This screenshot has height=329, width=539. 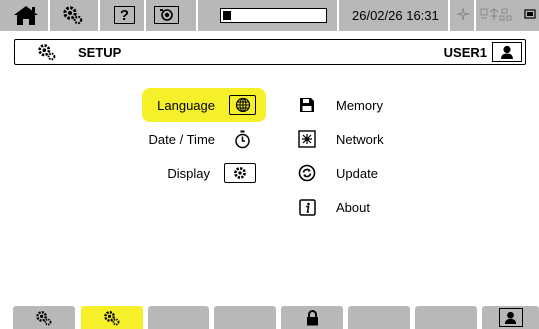 I want to click on stopwatch-icon, so click(x=242, y=139).